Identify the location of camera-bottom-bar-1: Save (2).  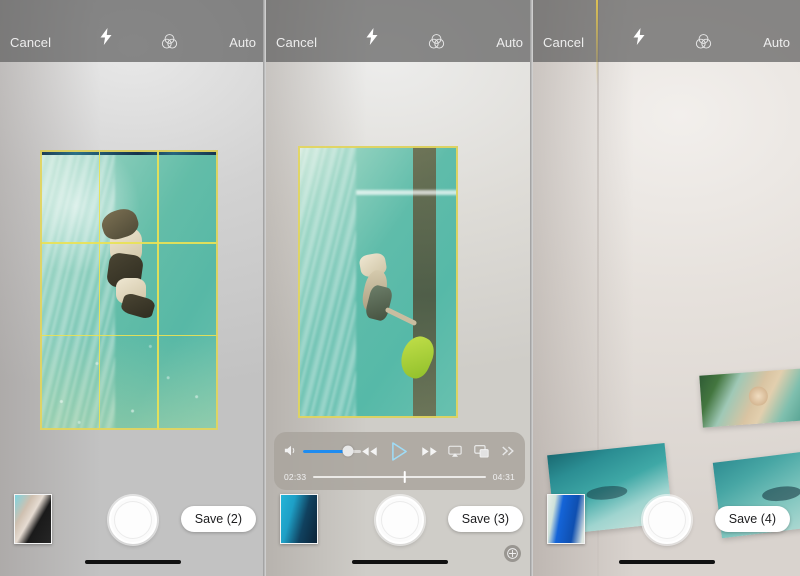
(133, 530).